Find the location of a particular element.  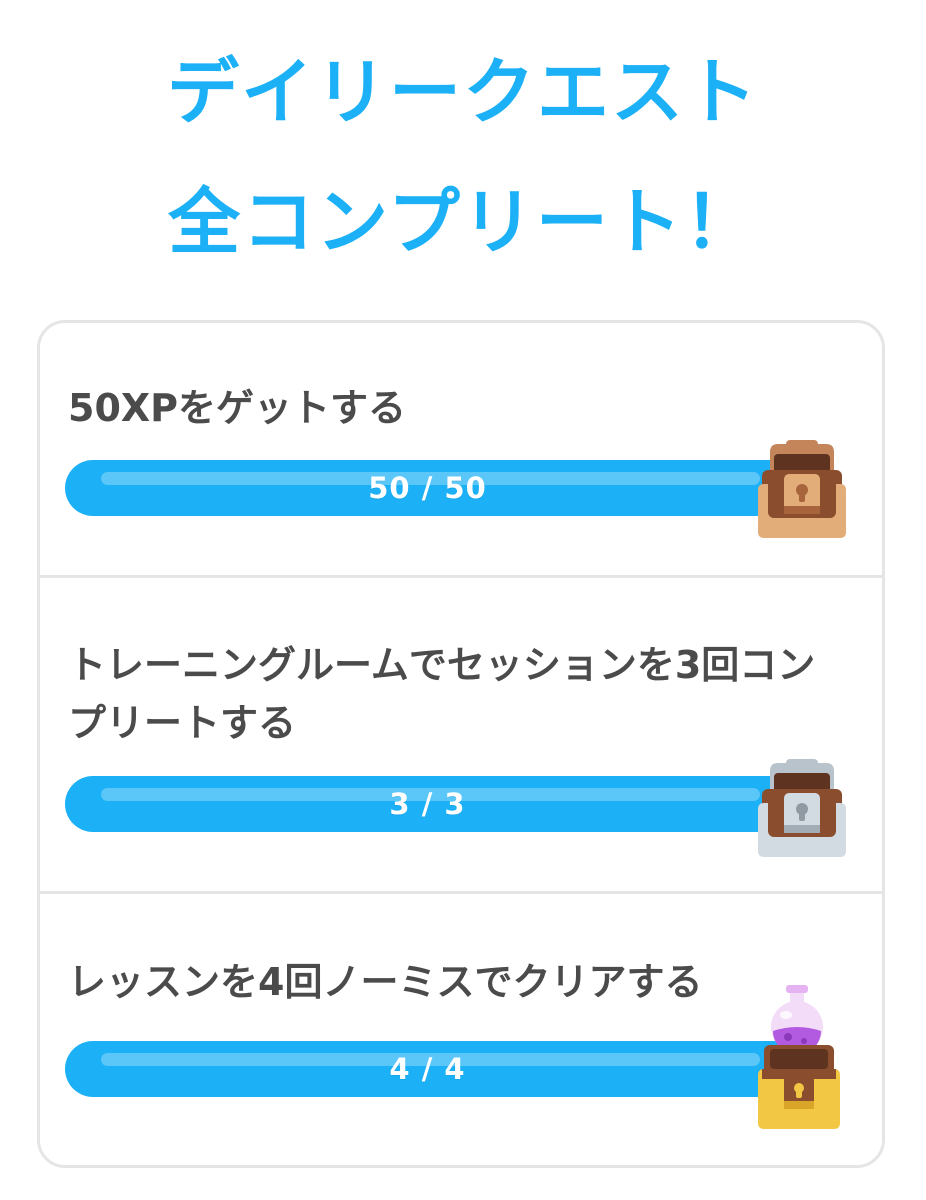

page-title-line1: デイリークエスト is located at coordinates (462, 92).